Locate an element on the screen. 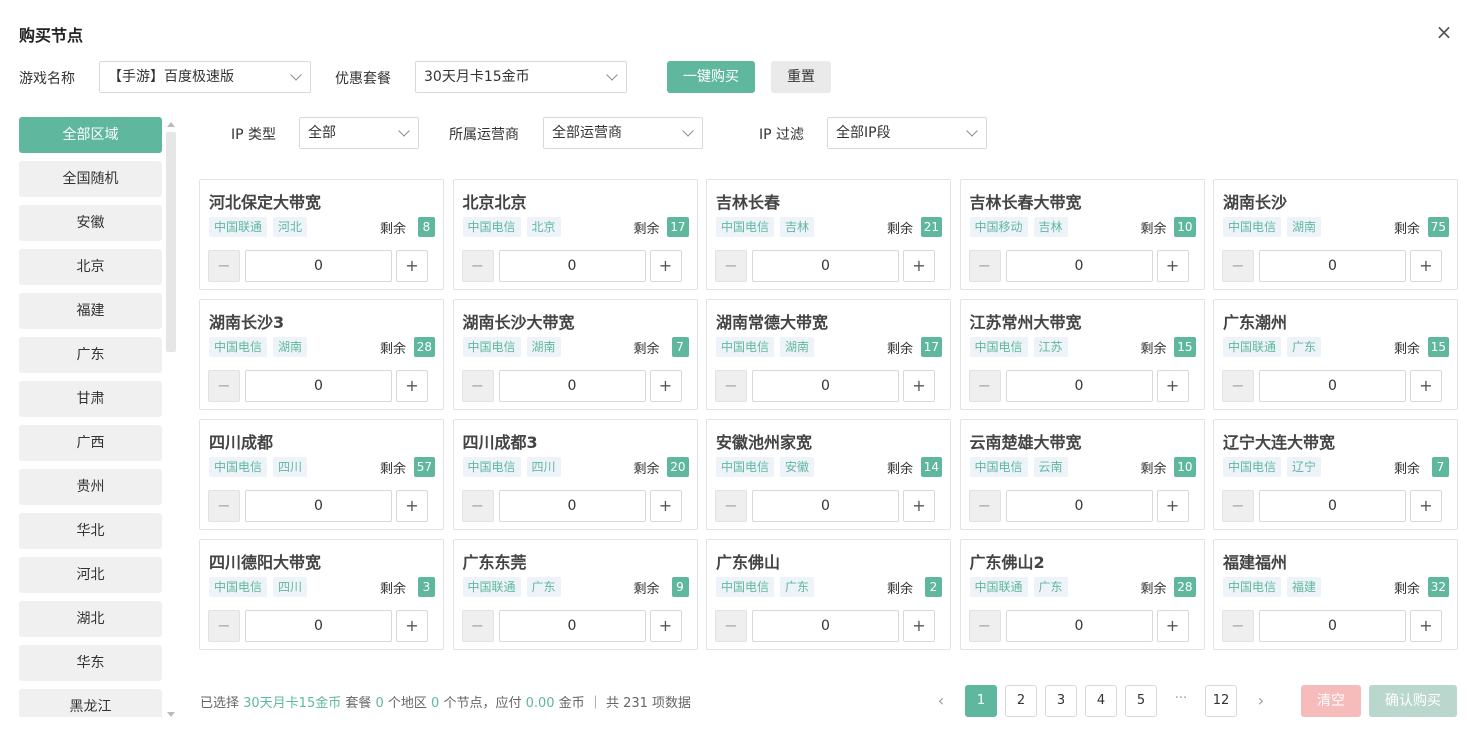 This screenshot has height=745, width=1467. isp-select: 全部运营商 is located at coordinates (623, 133).